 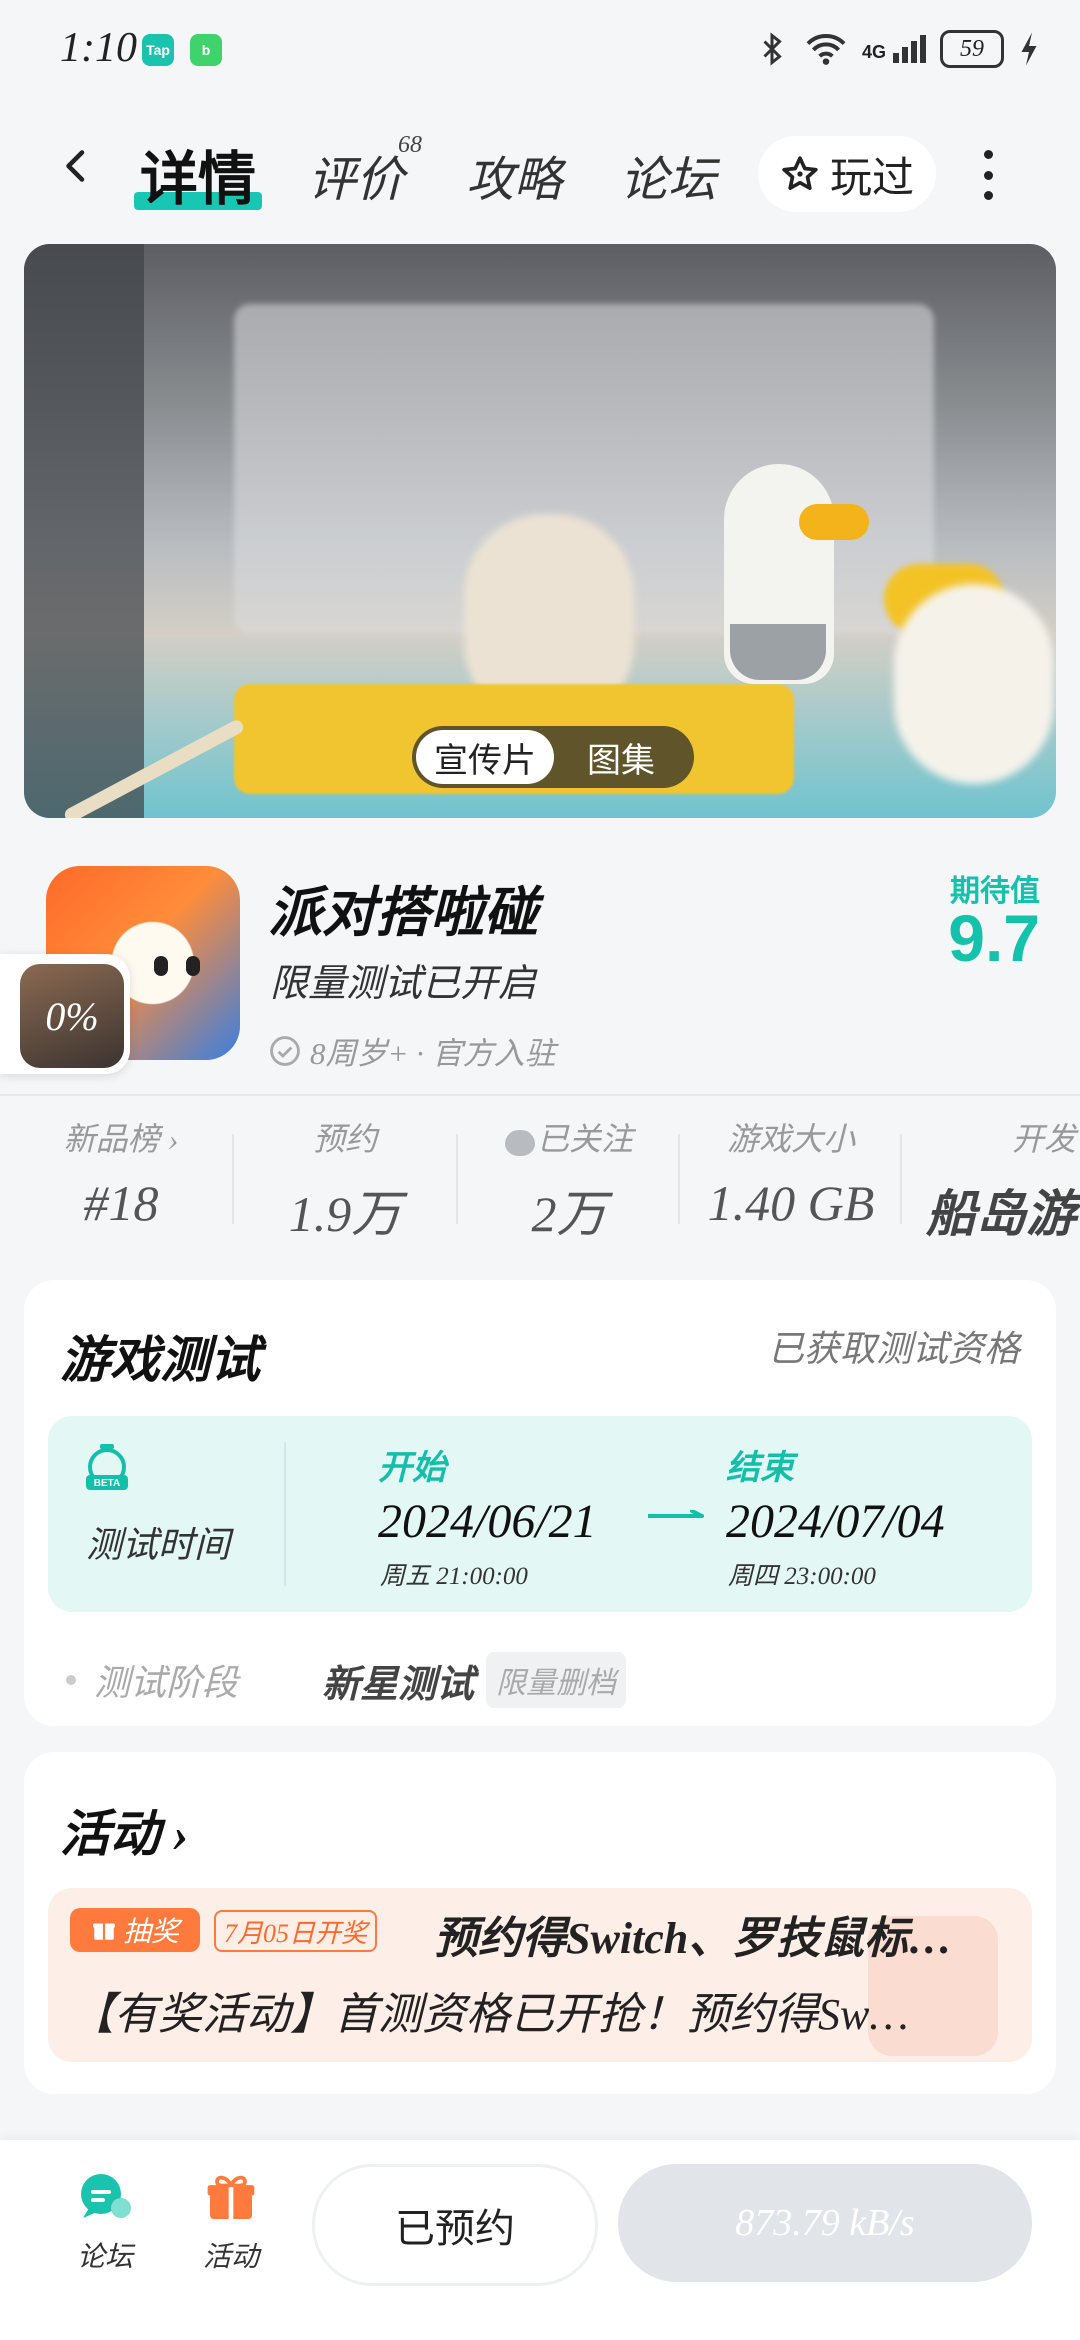 I want to click on beta-timer-icon: BETA, so click(x=107, y=1467).